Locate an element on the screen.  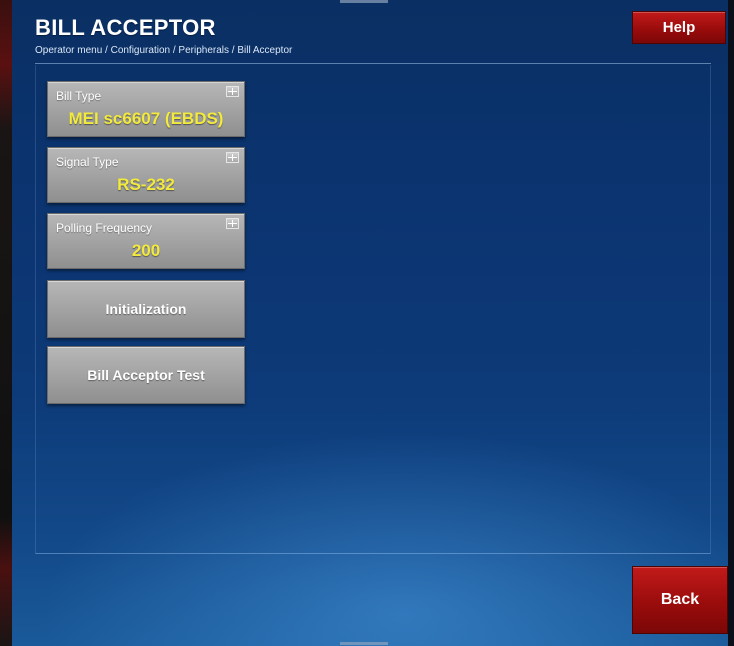
help-button: Help is located at coordinates (679, 27).